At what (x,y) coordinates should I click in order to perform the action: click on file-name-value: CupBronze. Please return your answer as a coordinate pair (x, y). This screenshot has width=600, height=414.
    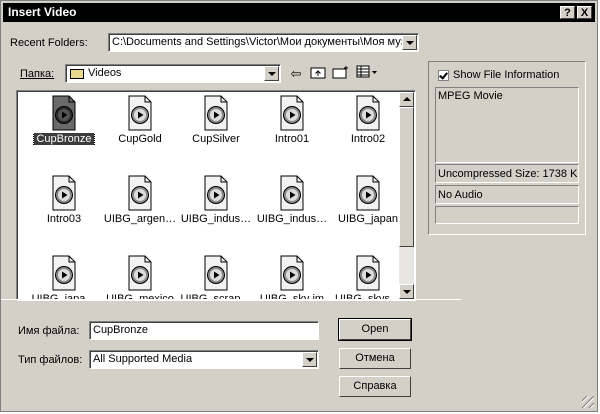
    Looking at the image, I should click on (121, 330).